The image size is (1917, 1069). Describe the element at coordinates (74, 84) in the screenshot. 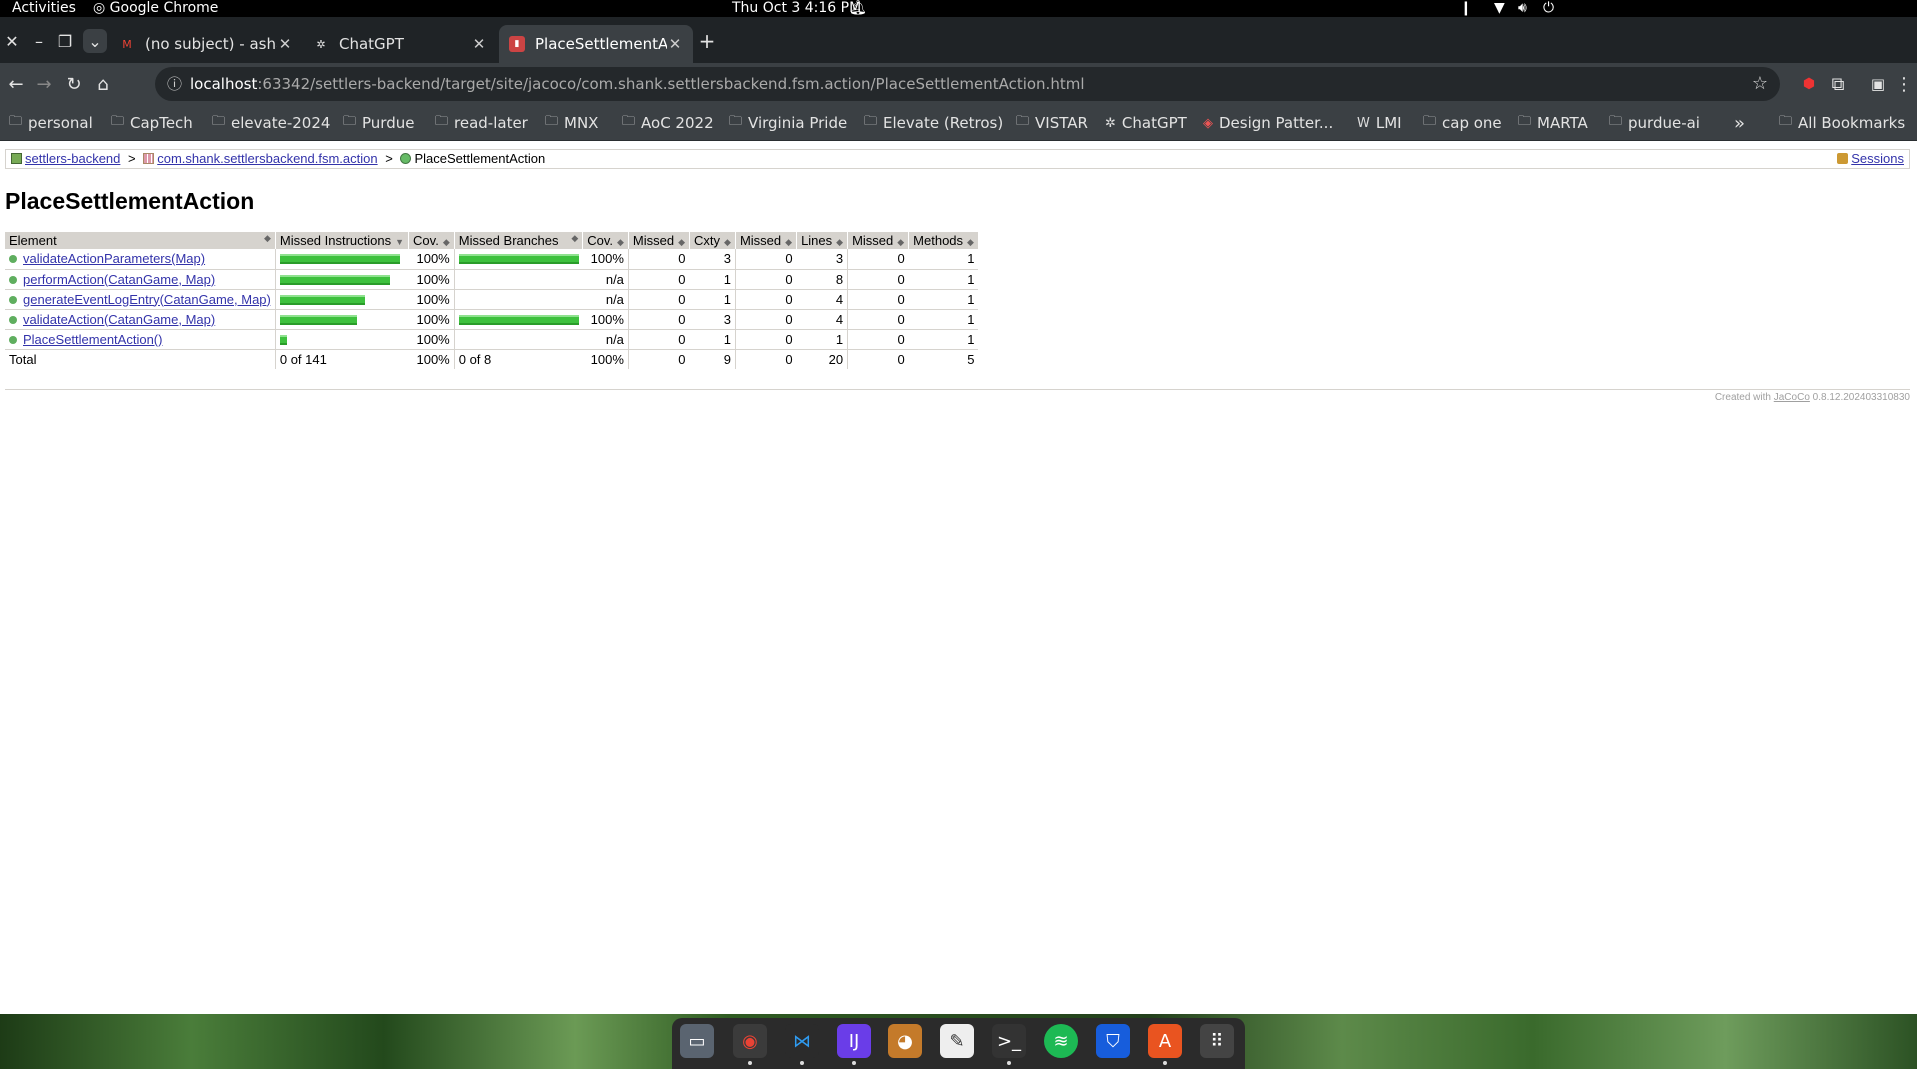

I see `reload-icon: ↻` at that location.